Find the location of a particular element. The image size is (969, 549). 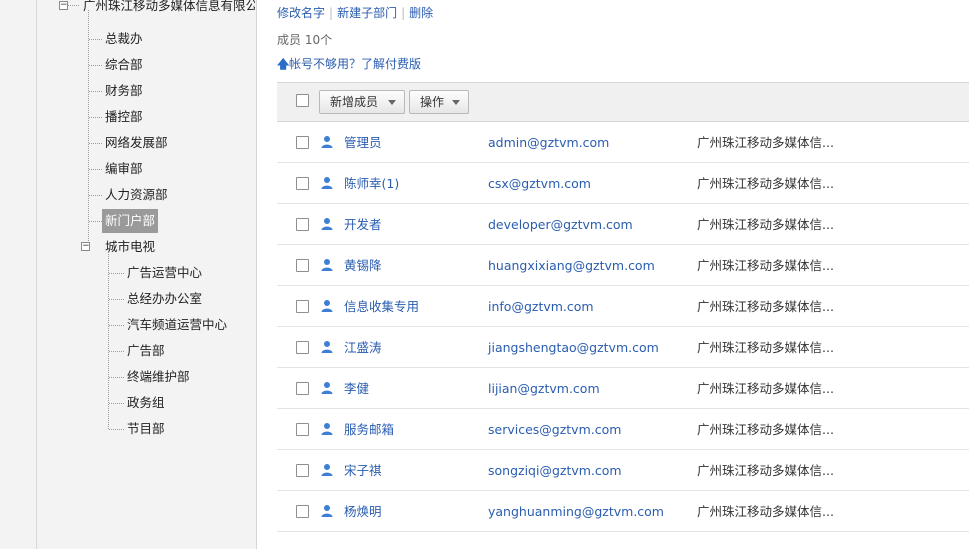

tree-node-dept: 编审部 is located at coordinates (124, 169).